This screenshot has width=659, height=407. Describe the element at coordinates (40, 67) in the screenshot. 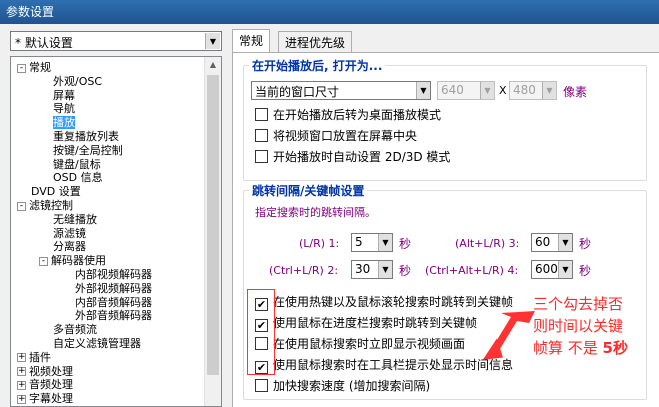

I see `tree-item-label: 常规` at that location.